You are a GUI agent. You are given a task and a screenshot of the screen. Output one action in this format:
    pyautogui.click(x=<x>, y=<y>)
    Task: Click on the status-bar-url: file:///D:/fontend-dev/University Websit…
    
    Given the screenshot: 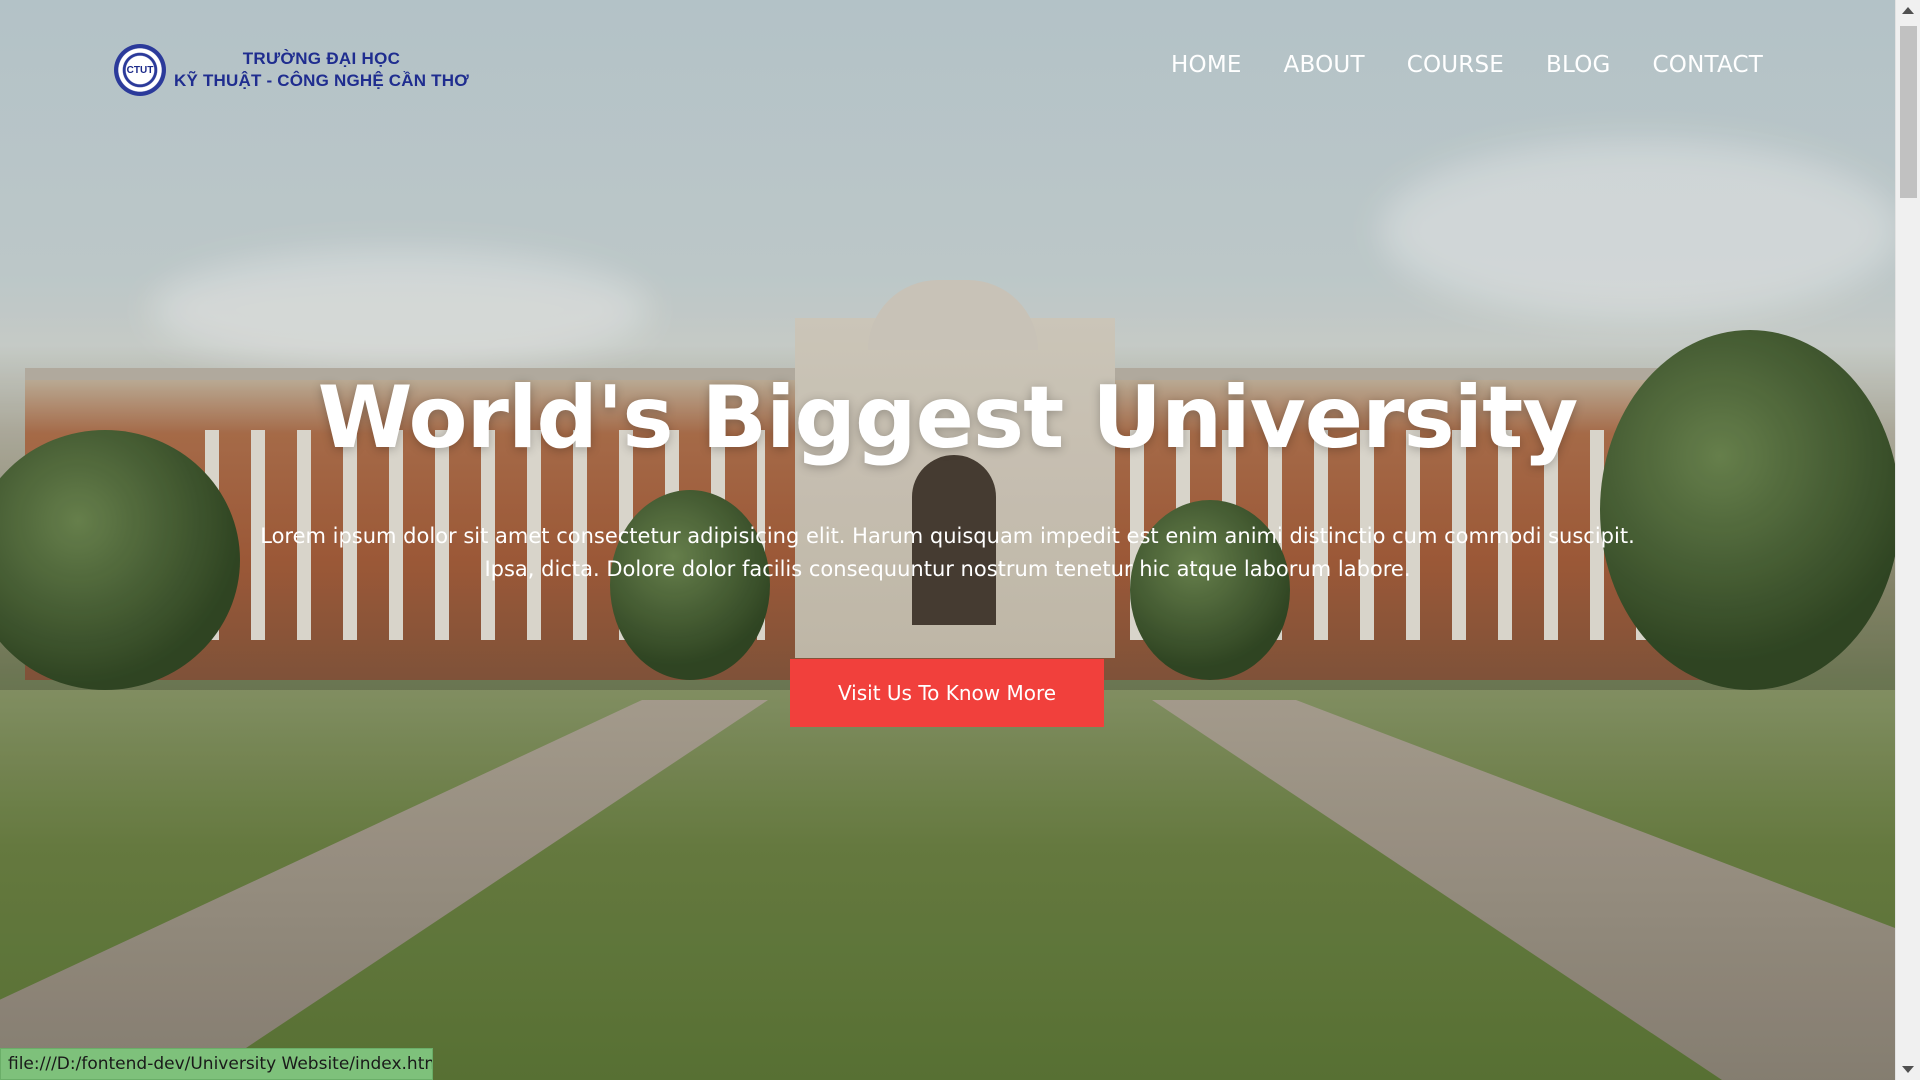 What is the action you would take?
    pyautogui.click(x=216, y=1064)
    